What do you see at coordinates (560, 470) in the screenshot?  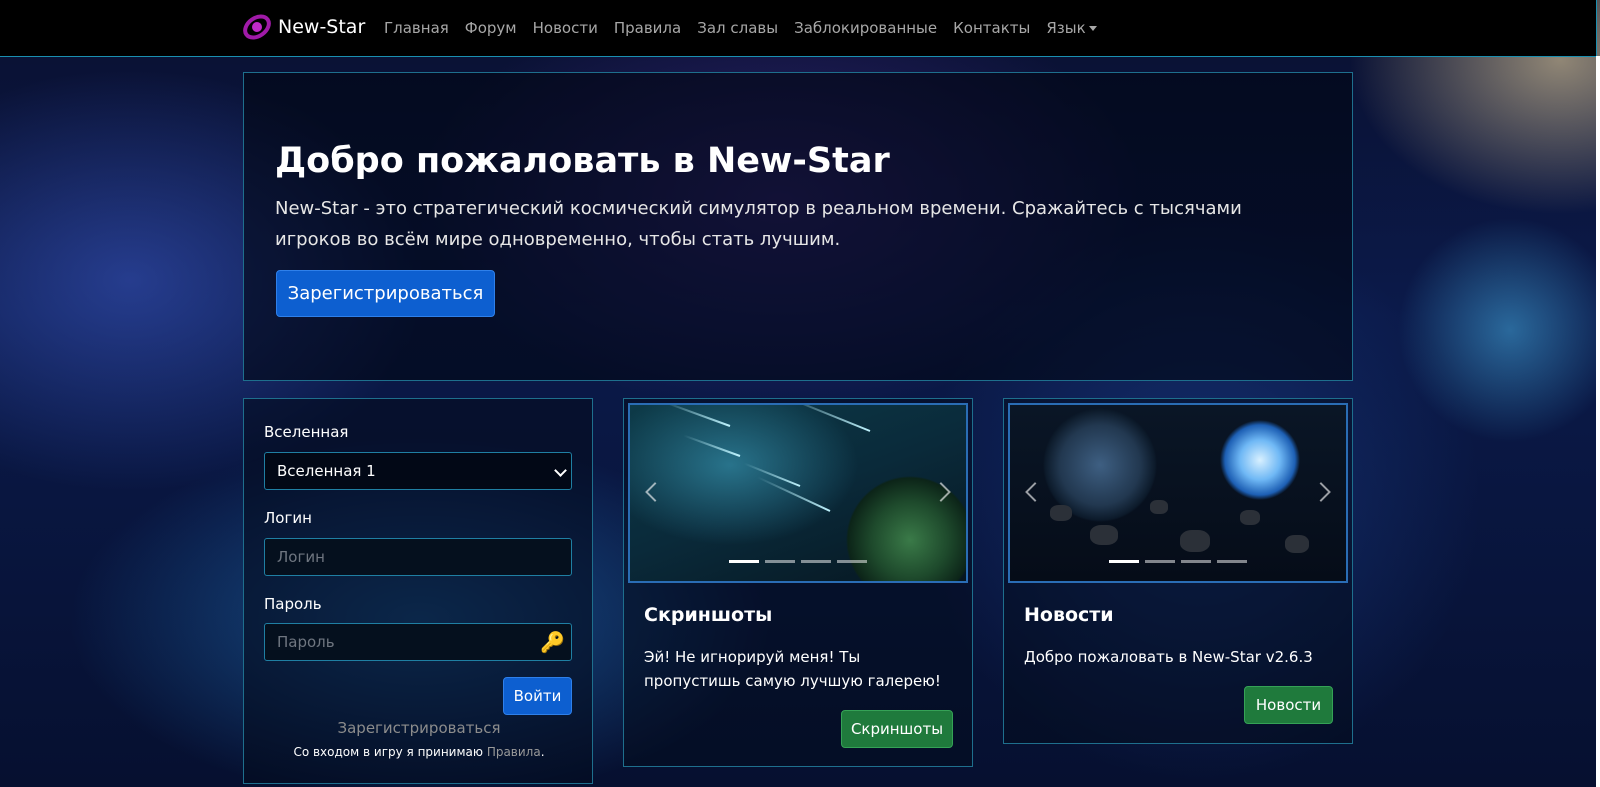 I see `chevron-down-icon` at bounding box center [560, 470].